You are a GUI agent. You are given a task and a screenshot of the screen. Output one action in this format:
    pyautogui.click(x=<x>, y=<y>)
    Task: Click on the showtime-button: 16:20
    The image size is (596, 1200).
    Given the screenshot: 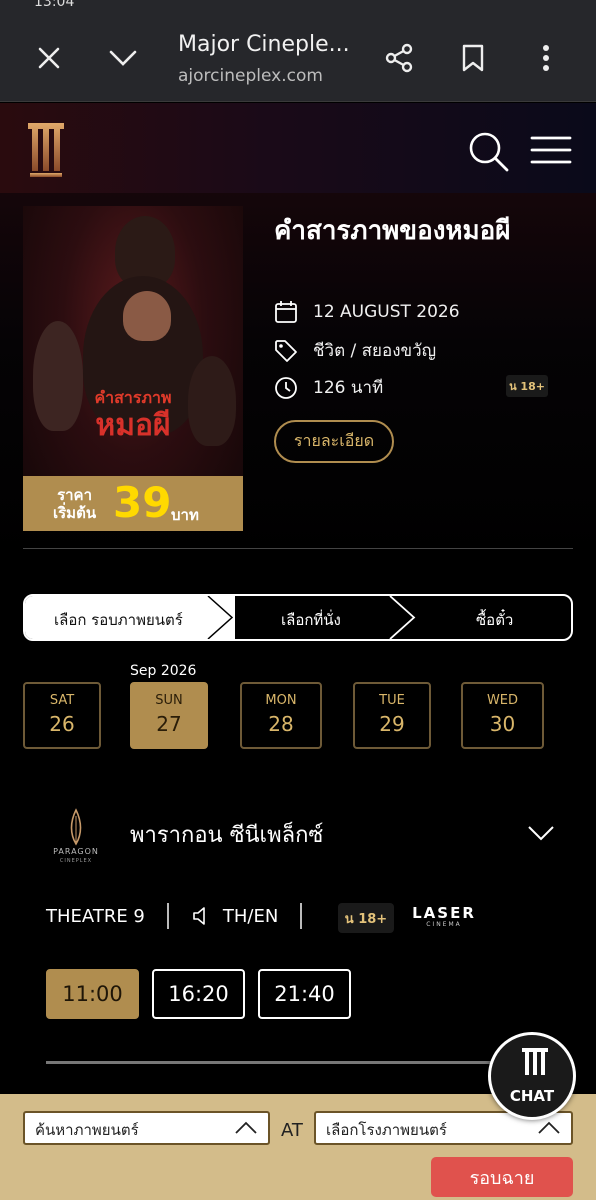 What is the action you would take?
    pyautogui.click(x=198, y=994)
    